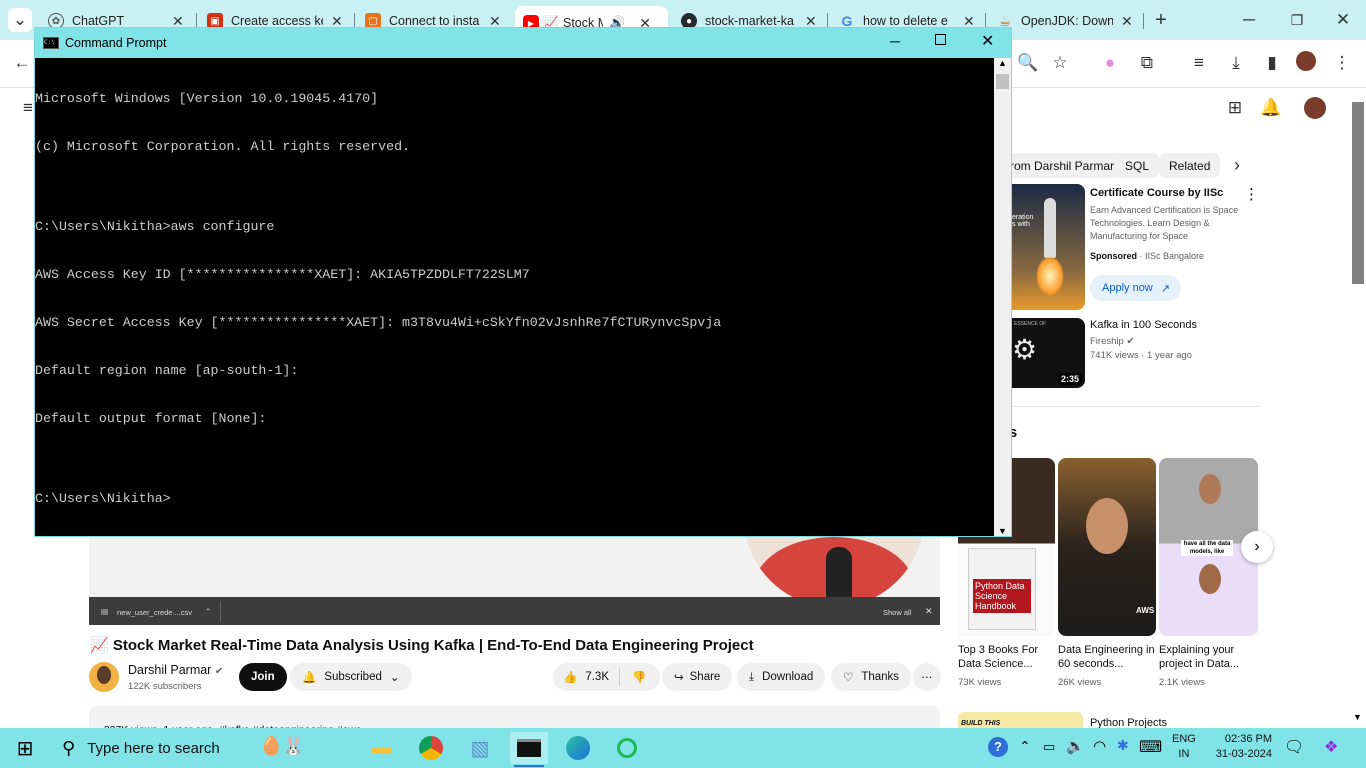 This screenshot has height=768, width=1366. Describe the element at coordinates (1358, 193) in the screenshot. I see `page-scrollbar` at that location.